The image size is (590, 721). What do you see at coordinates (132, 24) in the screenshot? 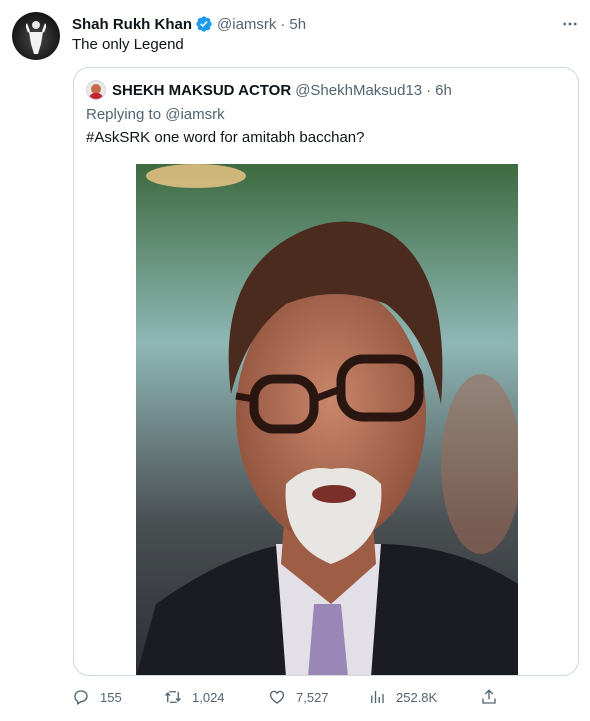
I see `author-name: Shah Rukh Khan` at bounding box center [132, 24].